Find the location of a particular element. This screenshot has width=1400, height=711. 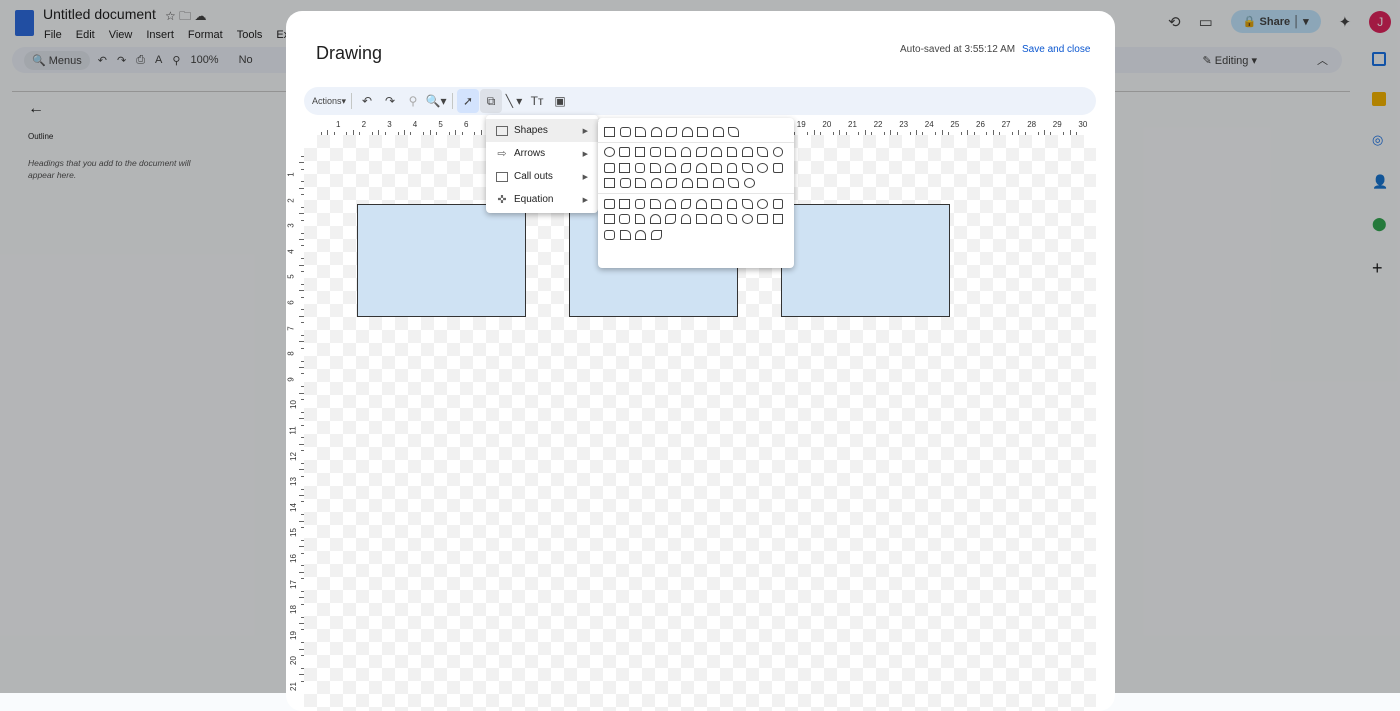

menu-item-shapes: Shapes ▶ is located at coordinates (542, 130).